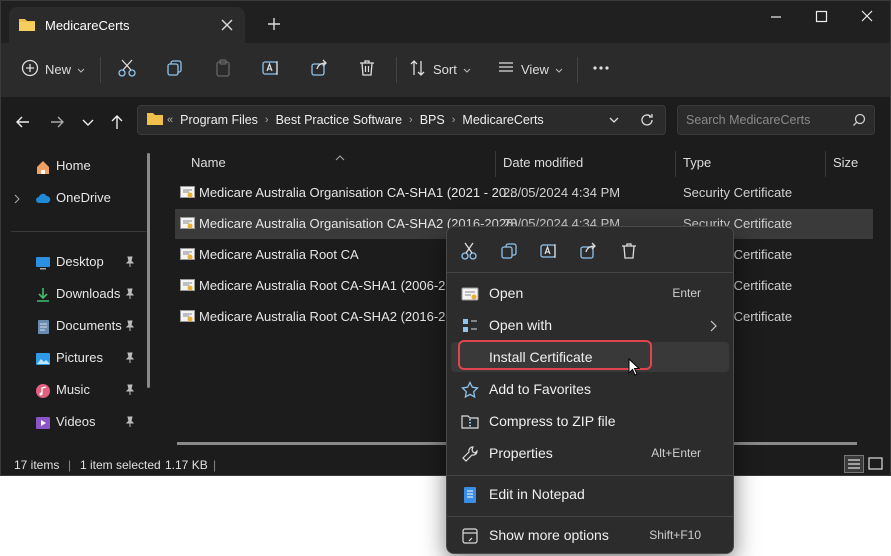 The image size is (891, 556). I want to click on details-view-icon, so click(854, 465).